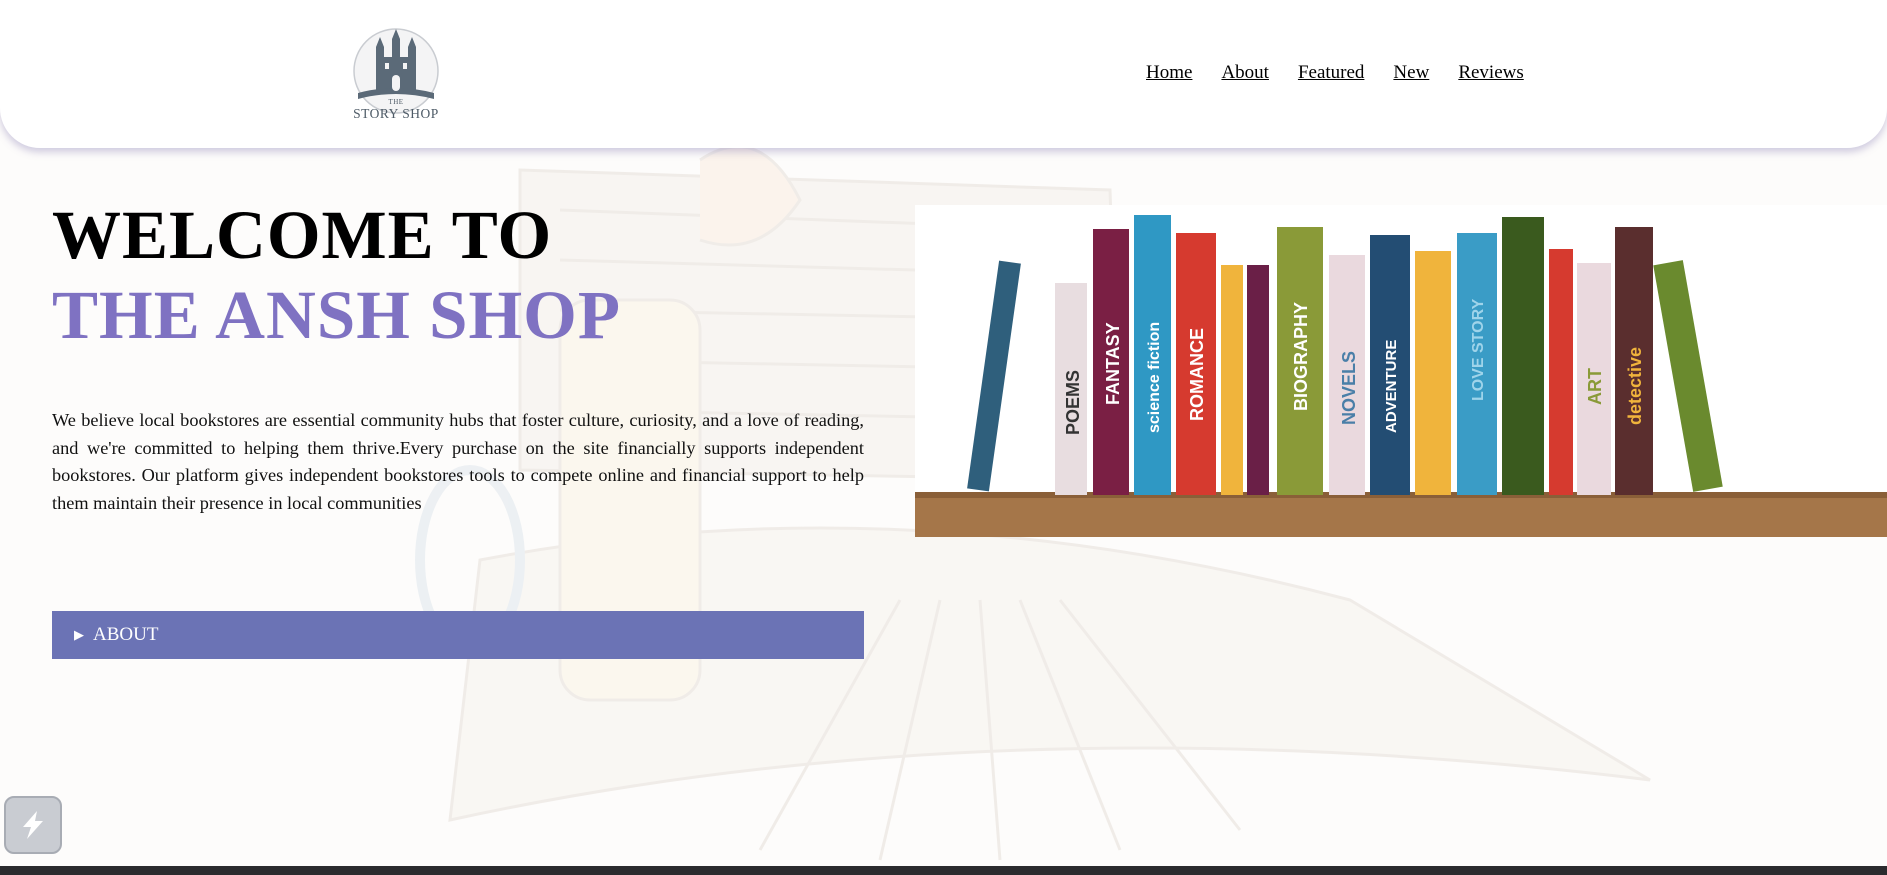 This screenshot has height=875, width=1887. I want to click on spine-label-detective: detective, so click(1635, 386).